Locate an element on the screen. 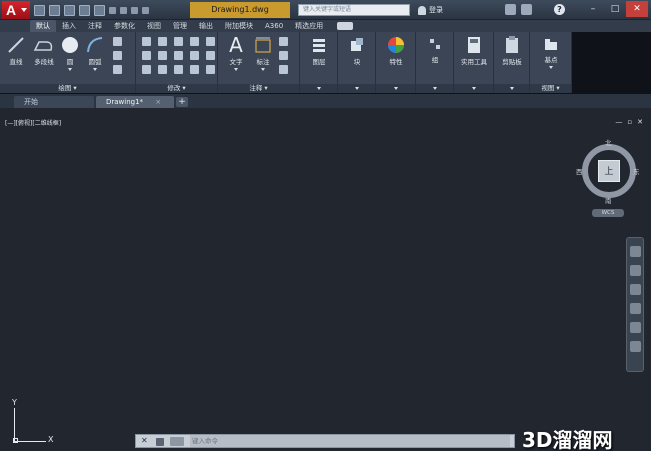 The width and height of the screenshot is (651, 451). cart-icon is located at coordinates (510, 9).